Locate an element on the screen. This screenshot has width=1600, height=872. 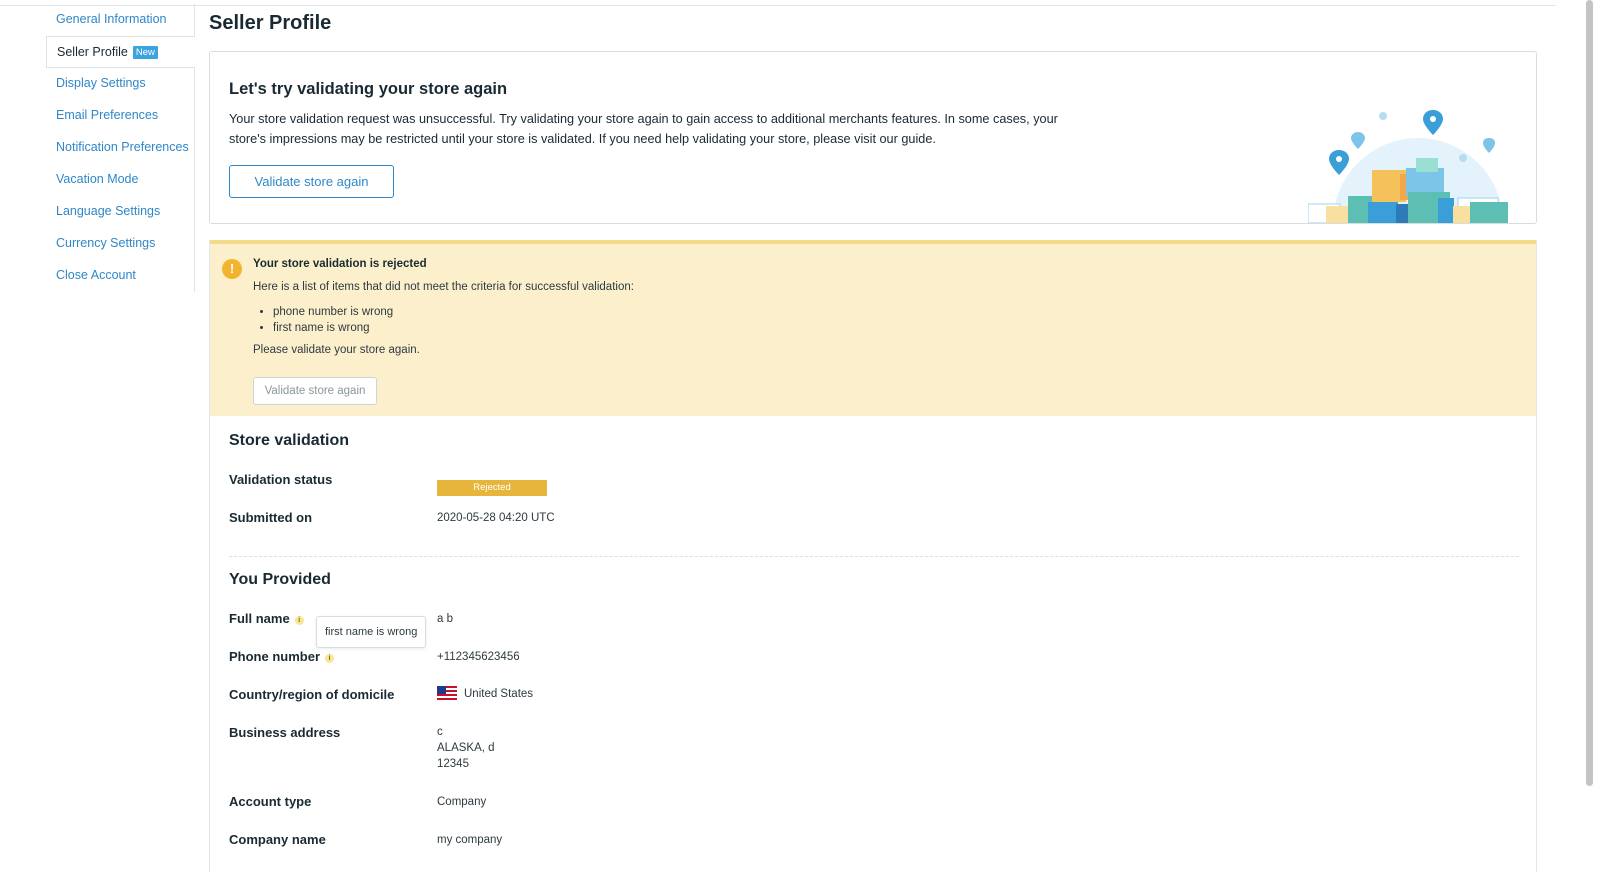
scrollbar-thumb is located at coordinates (1589, 393).